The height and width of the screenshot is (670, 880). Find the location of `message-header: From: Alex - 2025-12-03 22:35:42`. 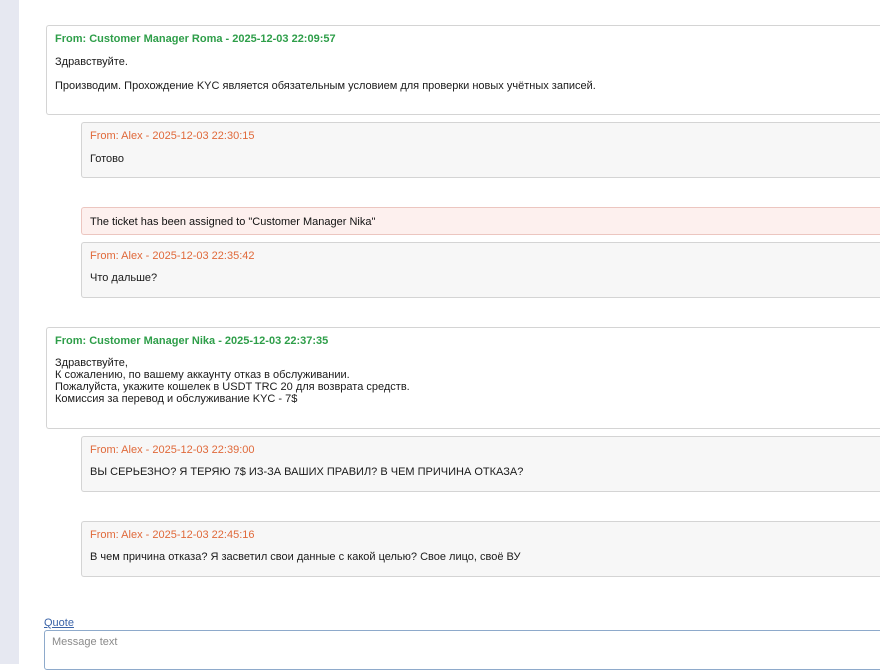

message-header: From: Alex - 2025-12-03 22:35:42 is located at coordinates (172, 256).